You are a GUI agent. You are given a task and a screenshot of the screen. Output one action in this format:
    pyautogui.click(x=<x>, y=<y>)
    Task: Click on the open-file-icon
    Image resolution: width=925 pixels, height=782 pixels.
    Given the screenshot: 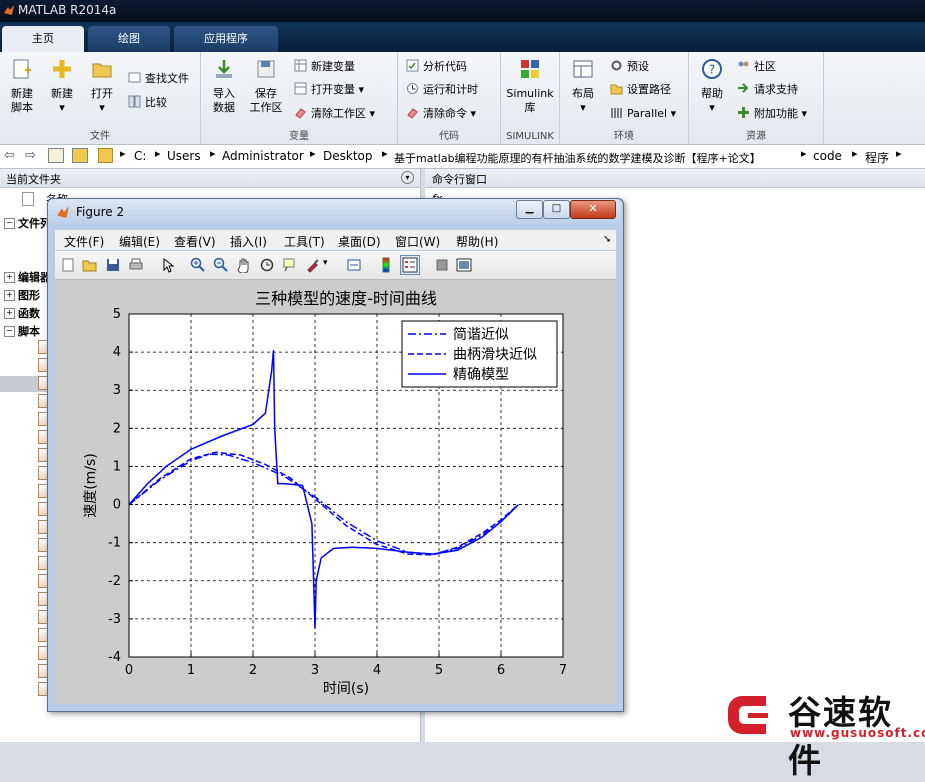 What is the action you would take?
    pyautogui.click(x=90, y=265)
    